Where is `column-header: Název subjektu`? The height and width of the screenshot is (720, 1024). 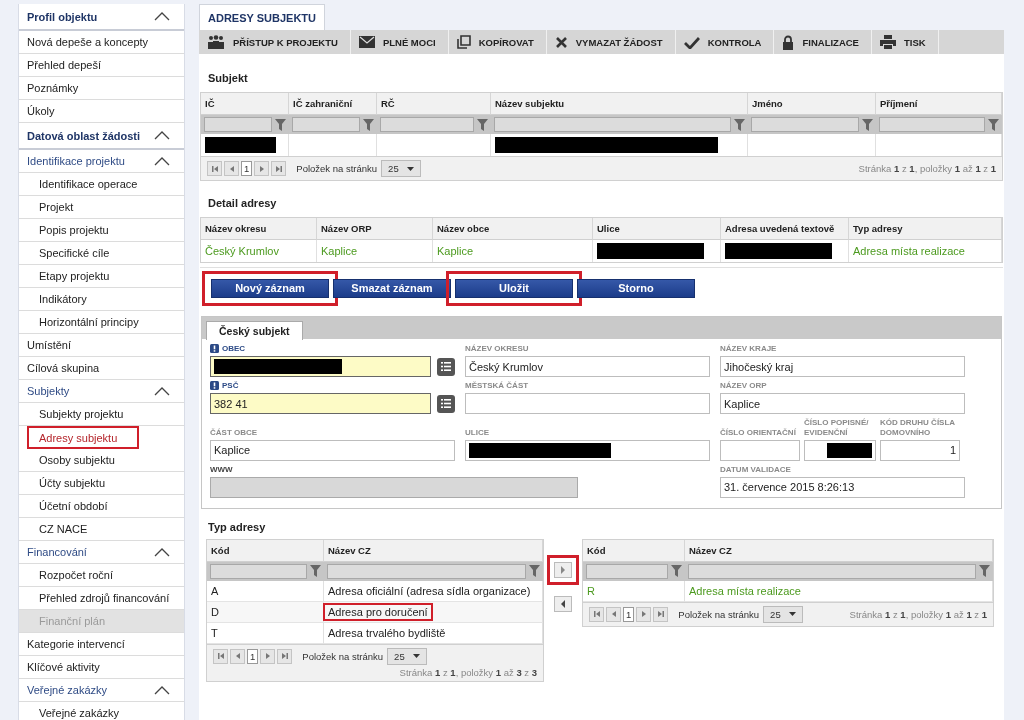 column-header: Název subjektu is located at coordinates (619, 104).